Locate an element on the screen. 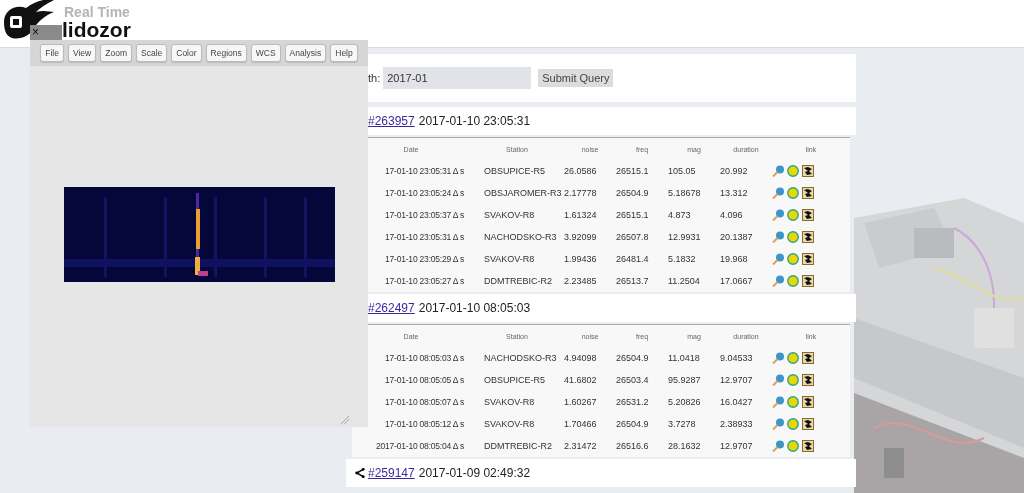  table-cell: 26.0586 is located at coordinates (590, 171).